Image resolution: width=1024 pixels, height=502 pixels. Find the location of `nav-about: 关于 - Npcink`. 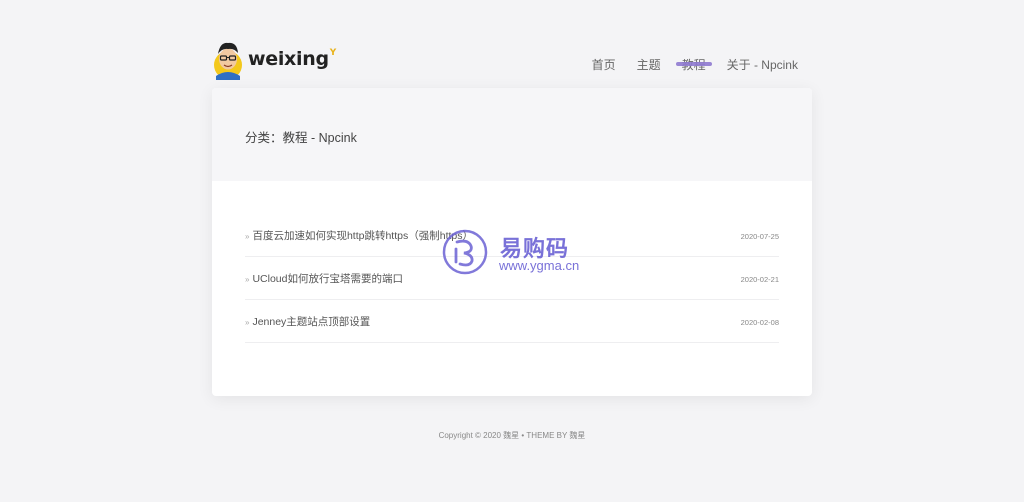

nav-about: 关于 - Npcink is located at coordinates (762, 64).